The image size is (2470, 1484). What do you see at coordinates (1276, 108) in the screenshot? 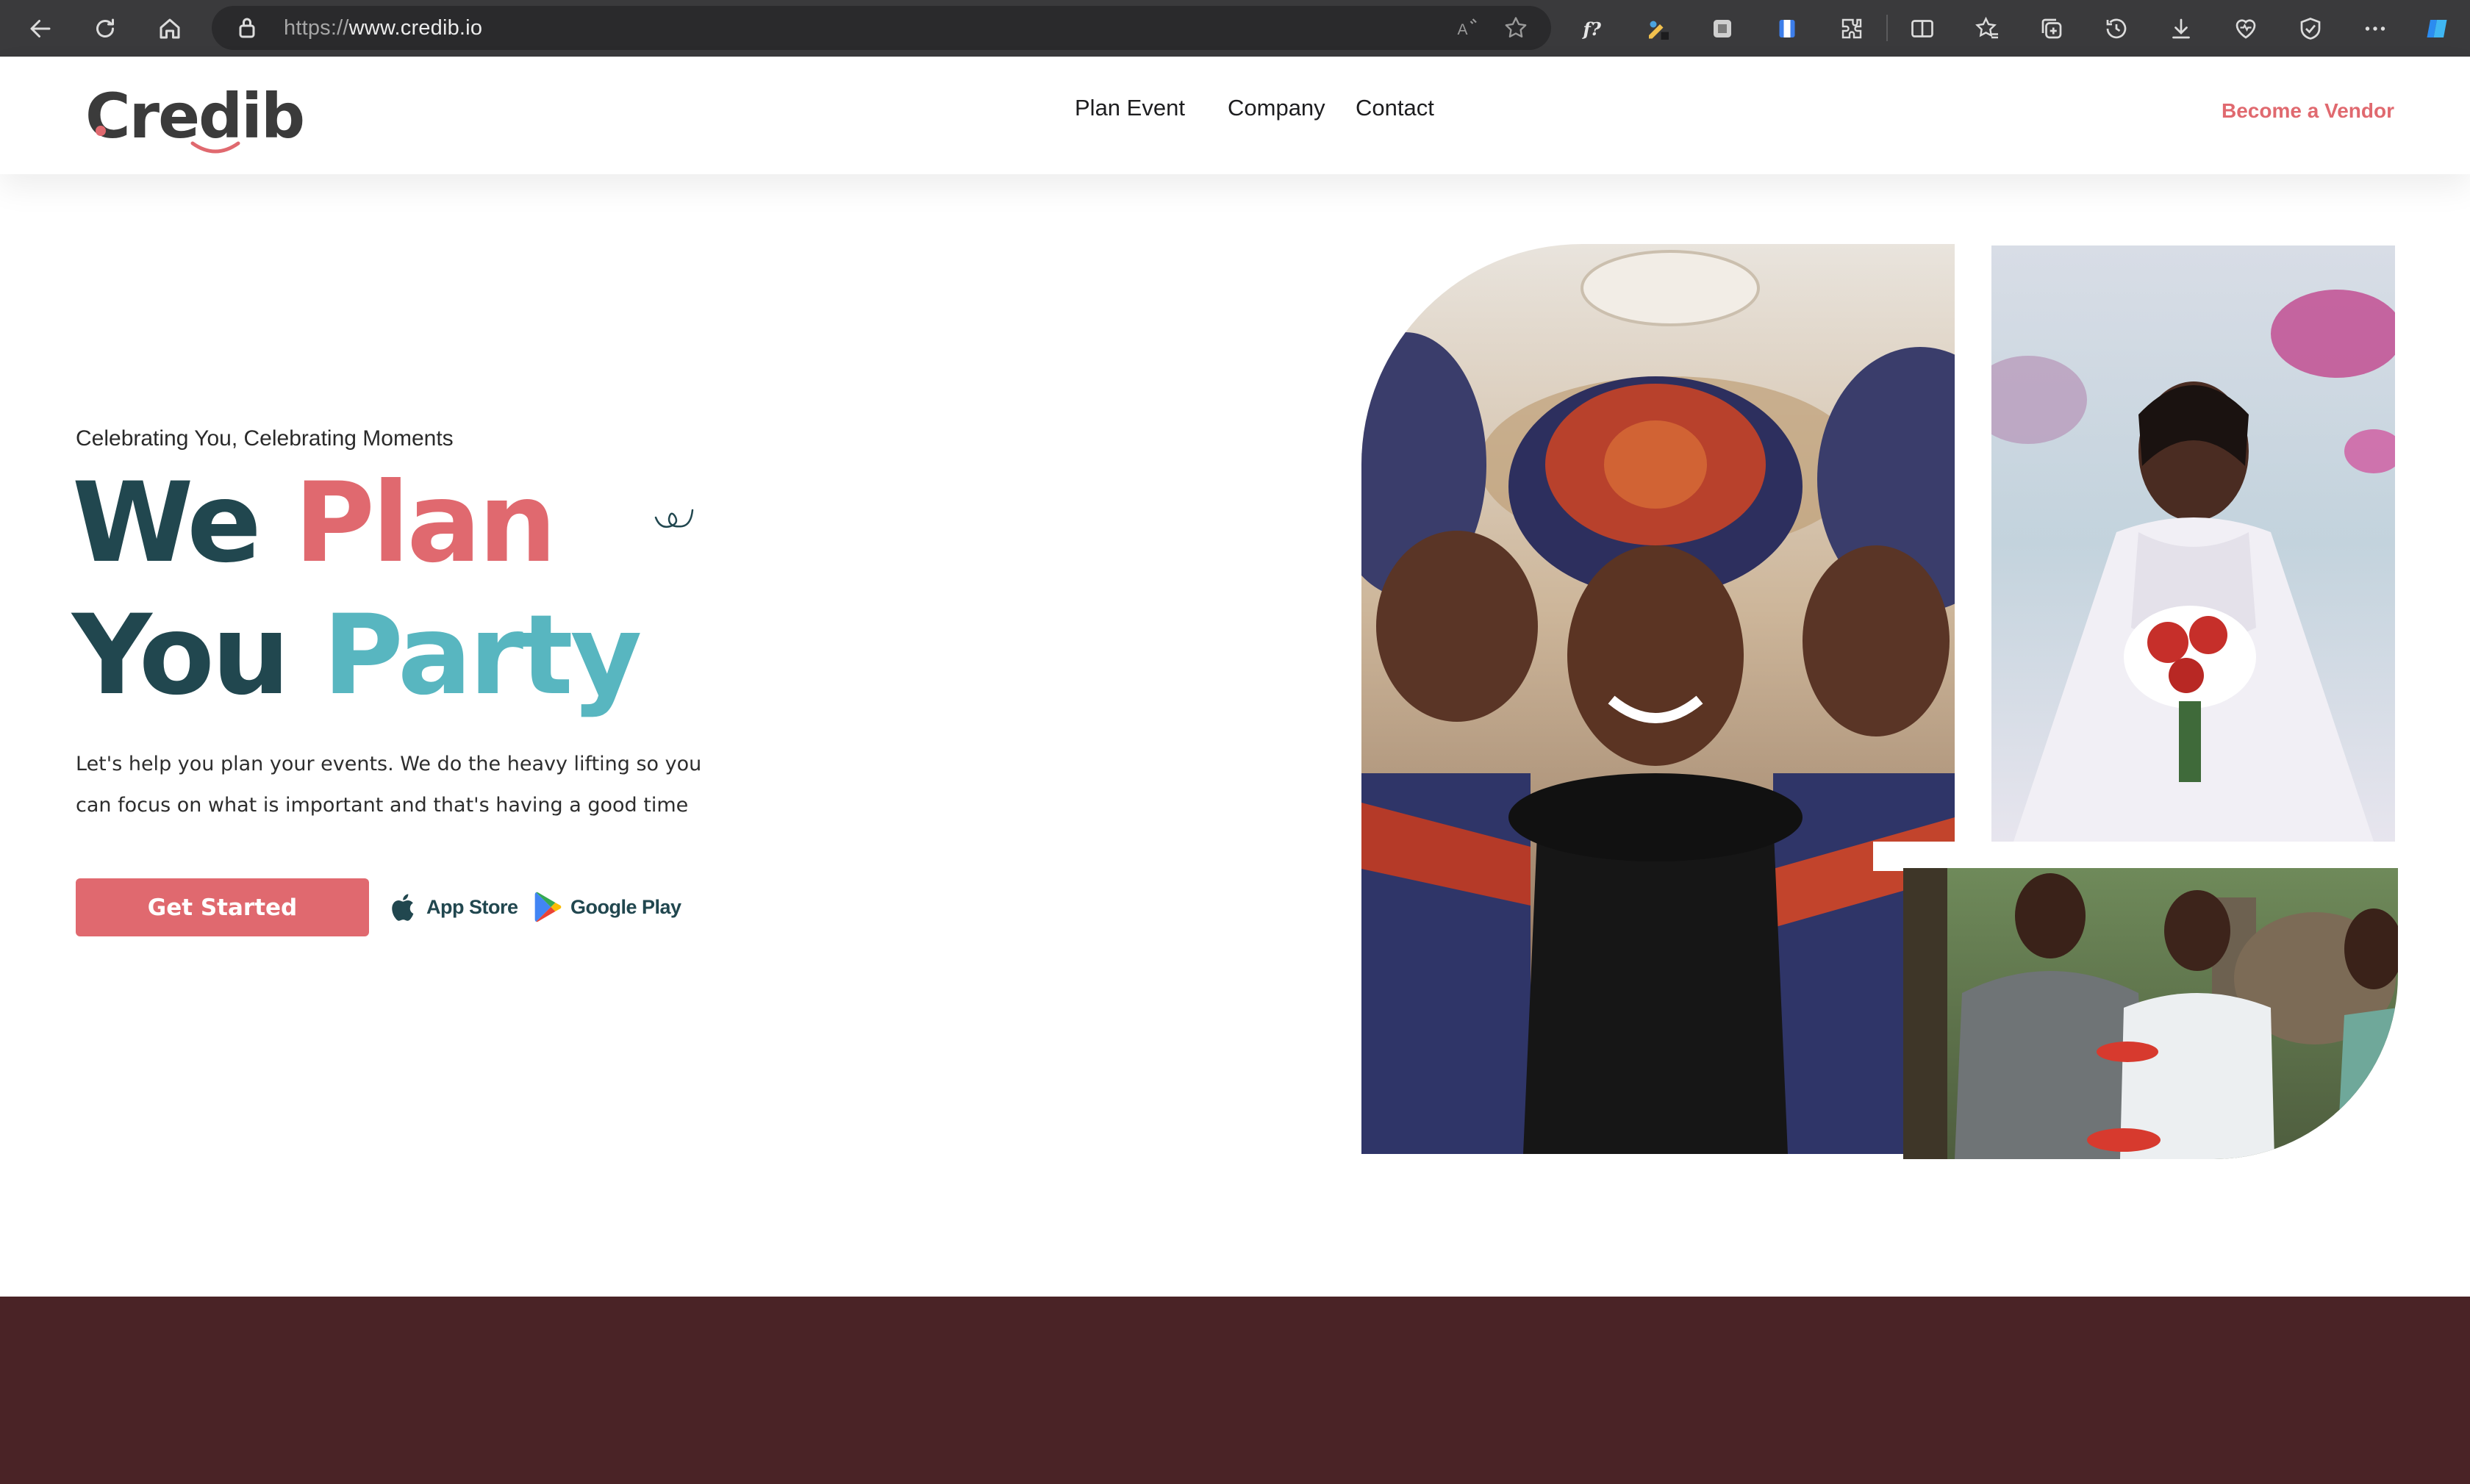
I see `nav-company: Company` at bounding box center [1276, 108].